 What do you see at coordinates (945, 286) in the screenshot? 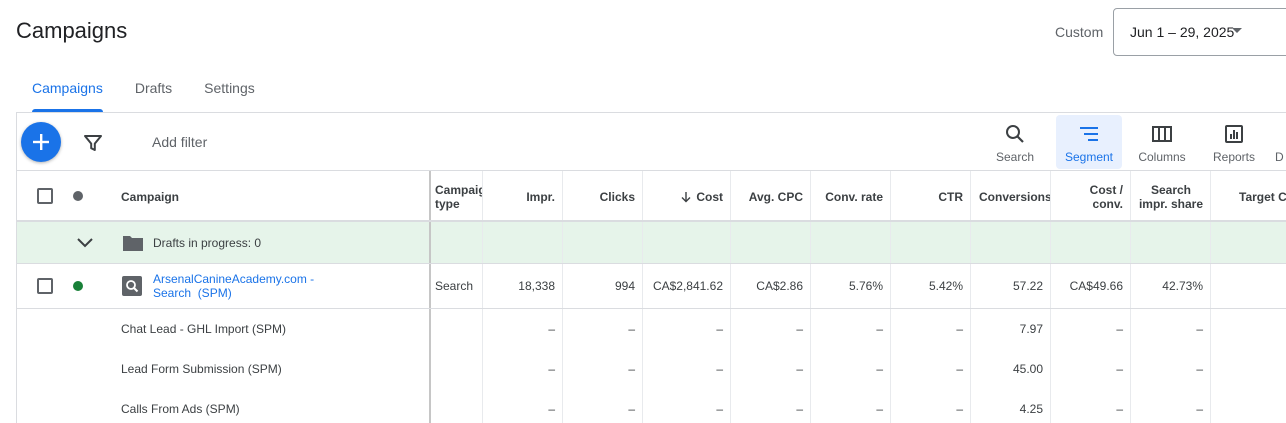
I see `ctr-cell: 5.42%` at bounding box center [945, 286].